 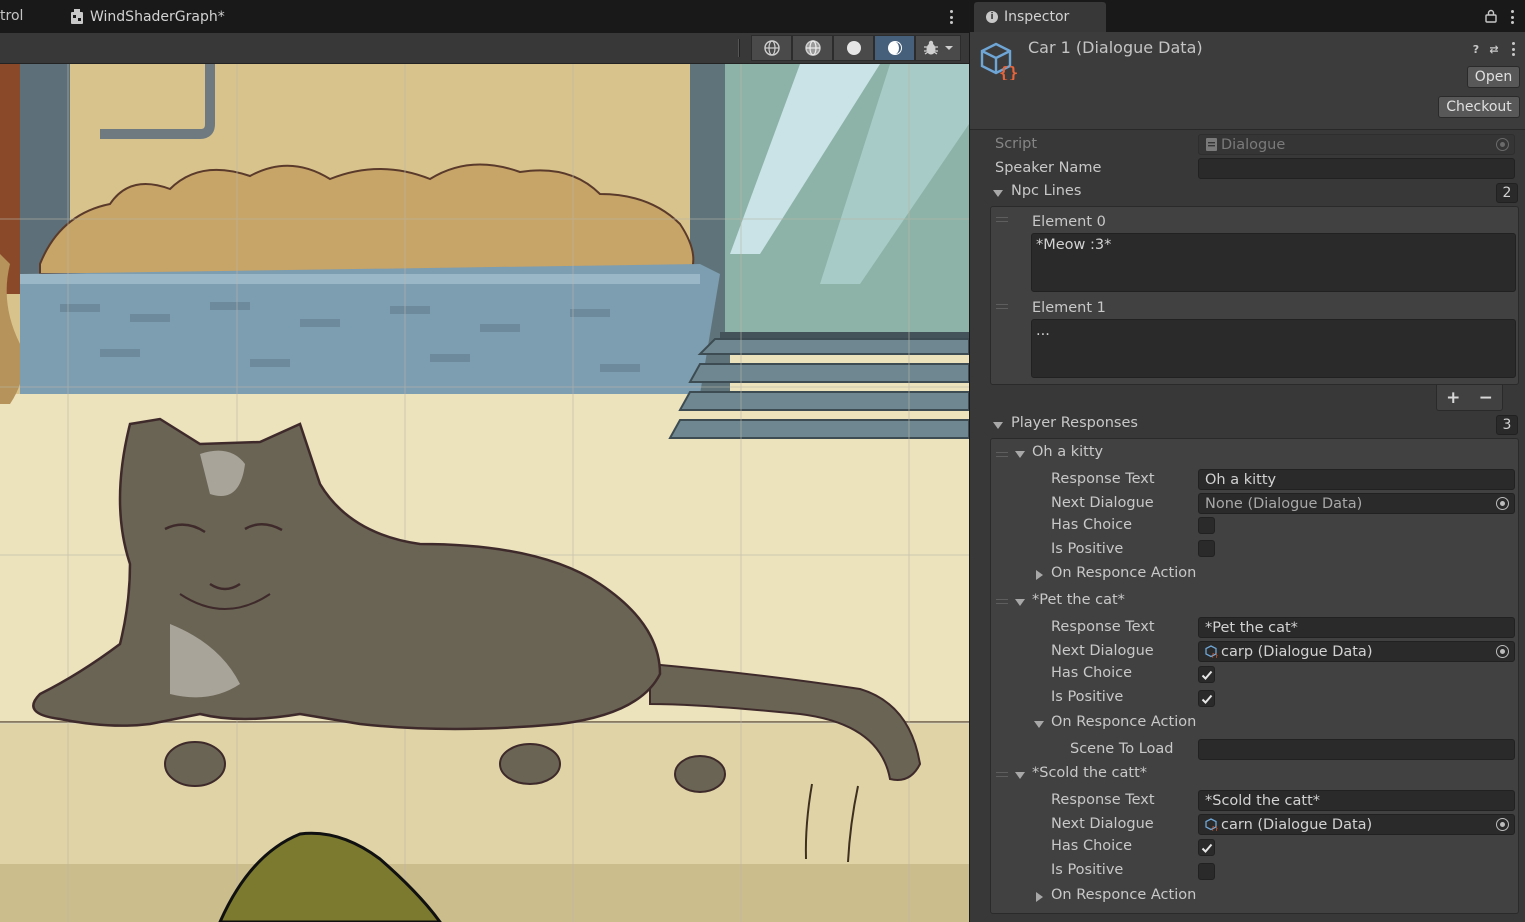 What do you see at coordinates (949, 48) in the screenshot?
I see `chevron-down-icon` at bounding box center [949, 48].